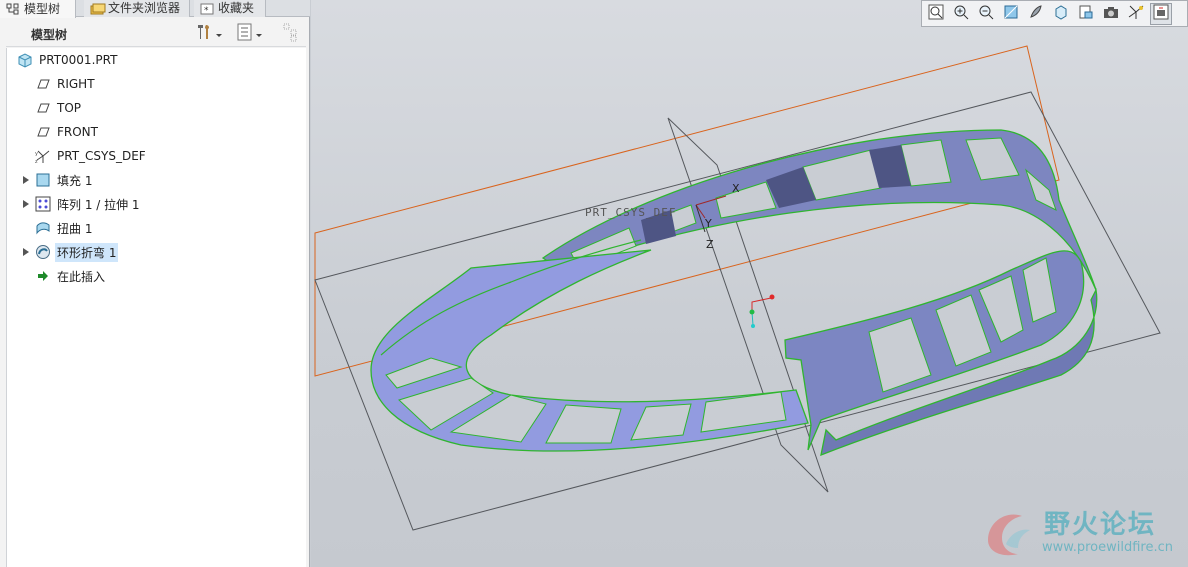 The image size is (1188, 567). I want to click on view-manager-button, so click(1086, 14).